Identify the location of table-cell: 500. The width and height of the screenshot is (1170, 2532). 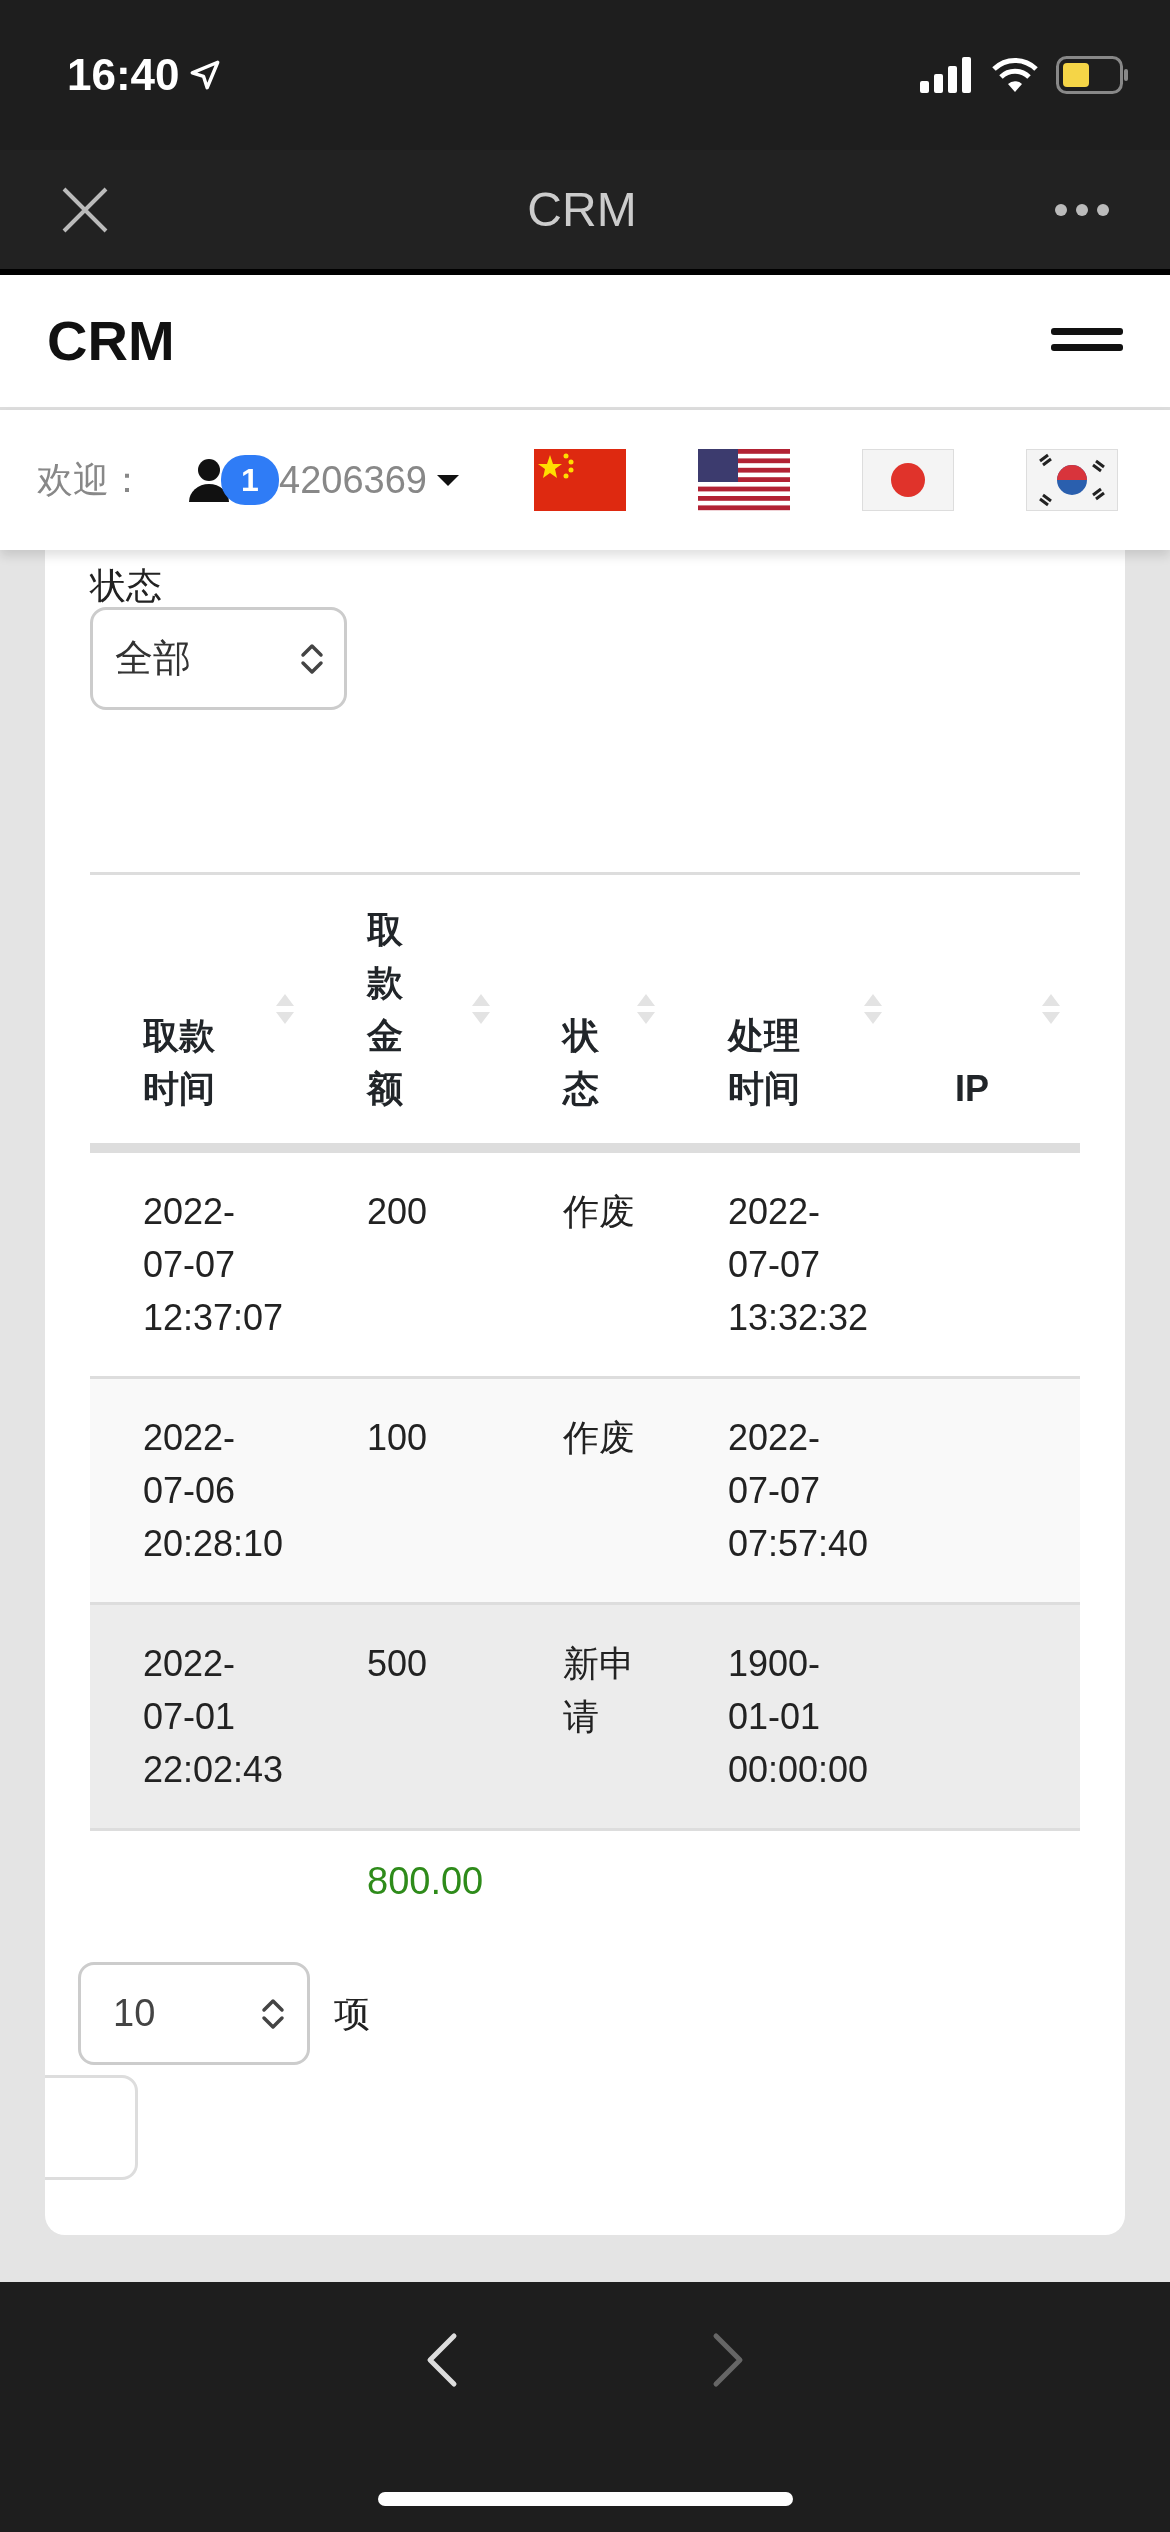
(412, 1716).